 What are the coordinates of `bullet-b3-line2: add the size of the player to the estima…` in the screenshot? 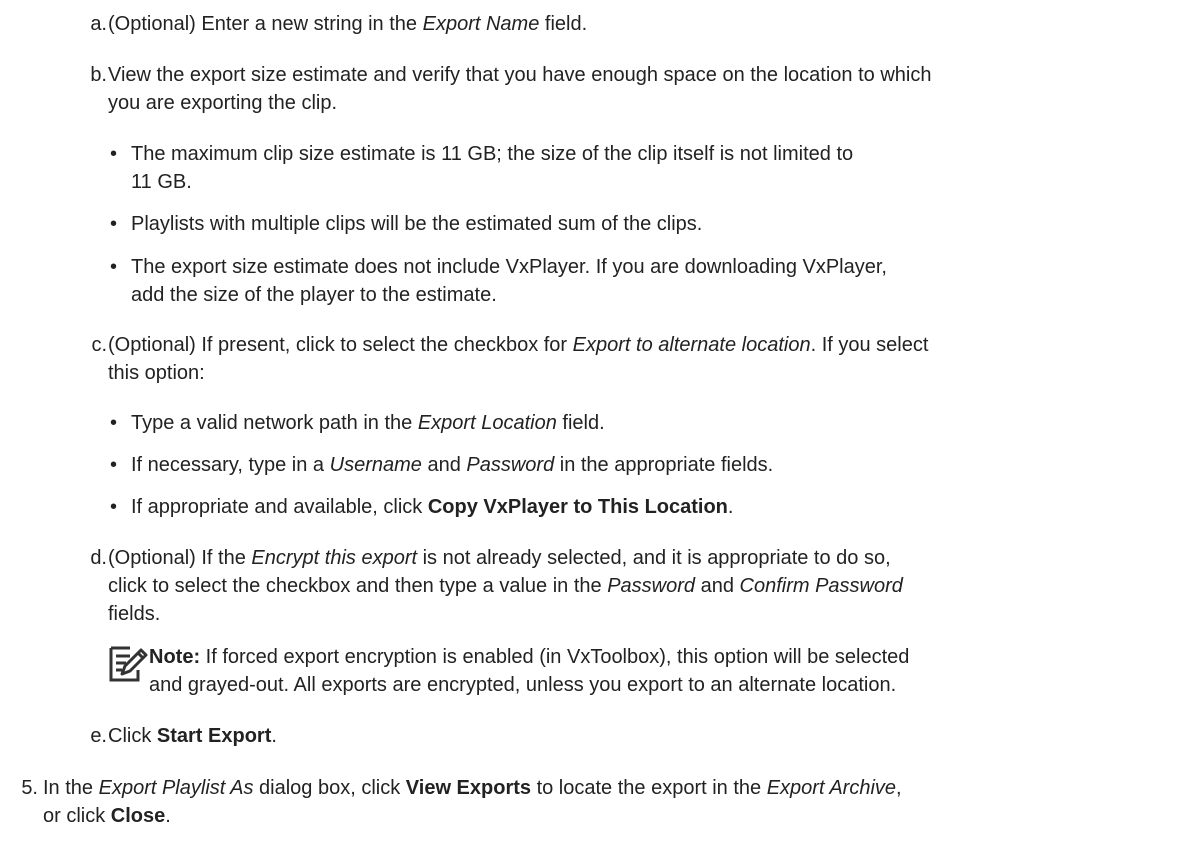 It's located at (314, 295).